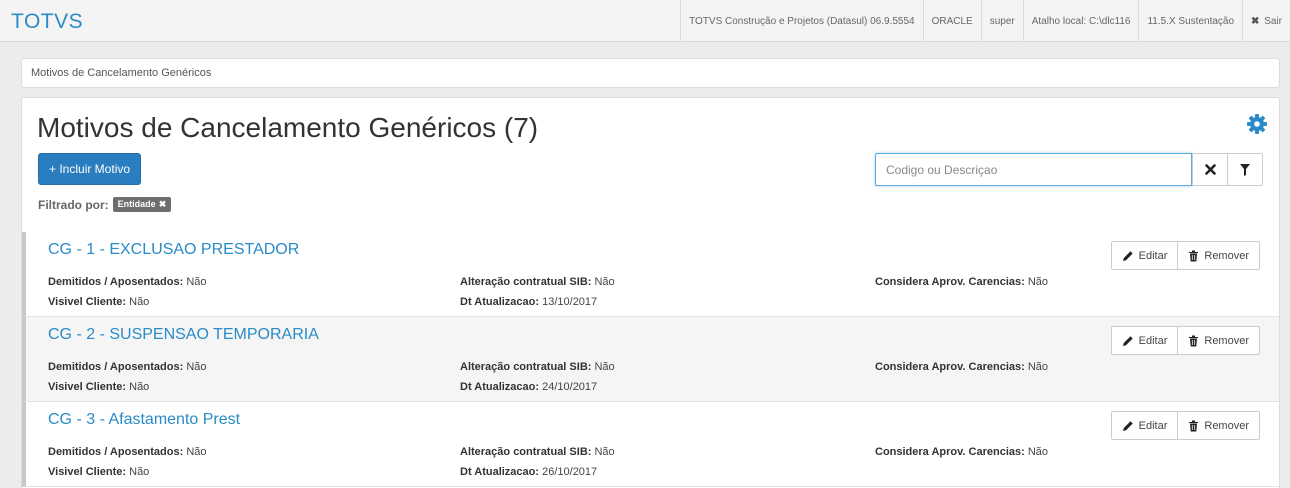 This screenshot has height=488, width=1290. Describe the element at coordinates (1257, 124) in the screenshot. I see `gear-icon` at that location.